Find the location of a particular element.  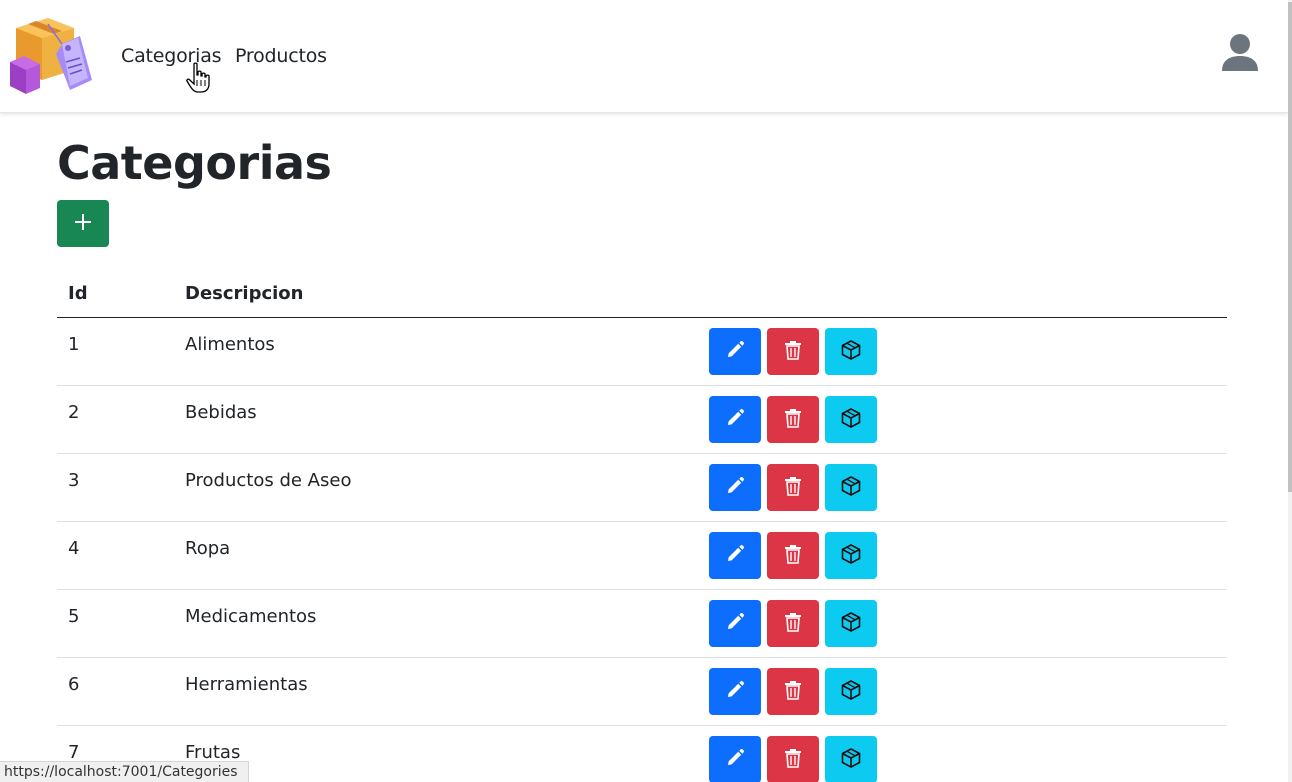

hand-cursor-icon is located at coordinates (198, 78).